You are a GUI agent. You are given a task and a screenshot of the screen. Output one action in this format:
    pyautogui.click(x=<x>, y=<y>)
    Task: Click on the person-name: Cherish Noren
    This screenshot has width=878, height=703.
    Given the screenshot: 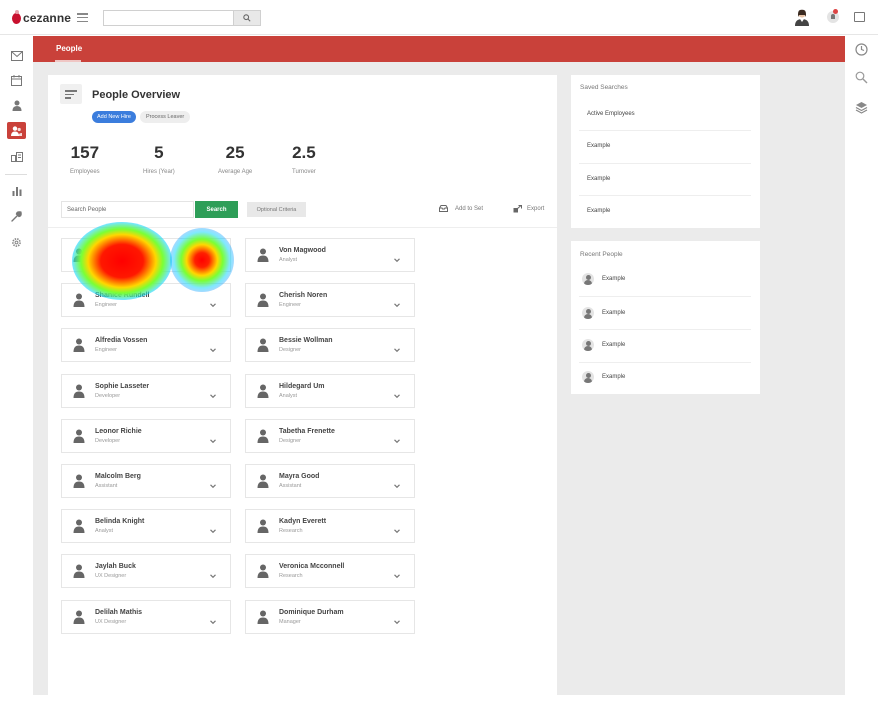 What is the action you would take?
    pyautogui.click(x=303, y=295)
    